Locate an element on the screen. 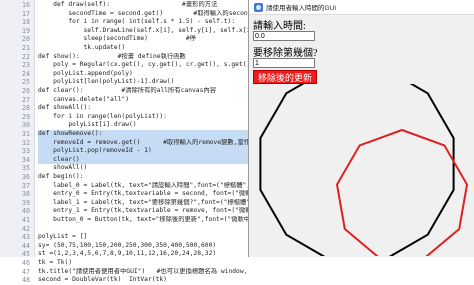 The height and width of the screenshot is (285, 474). code-line: def clear(): #清除所有的all所有canvas內容 is located at coordinates (143, 91).